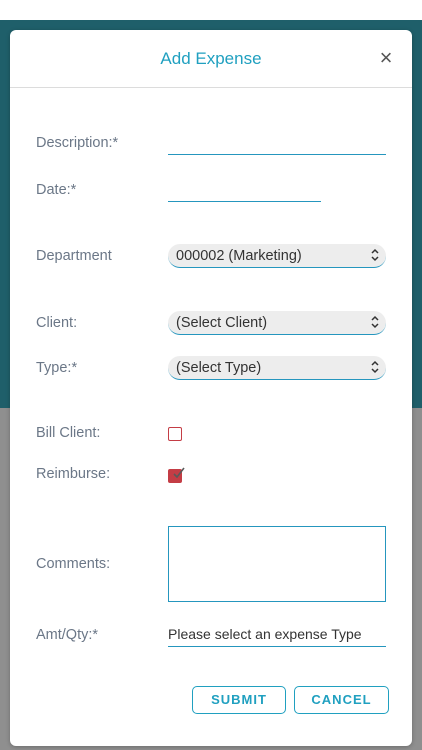  Describe the element at coordinates (211, 10) in the screenshot. I see `status-bar-area` at that location.